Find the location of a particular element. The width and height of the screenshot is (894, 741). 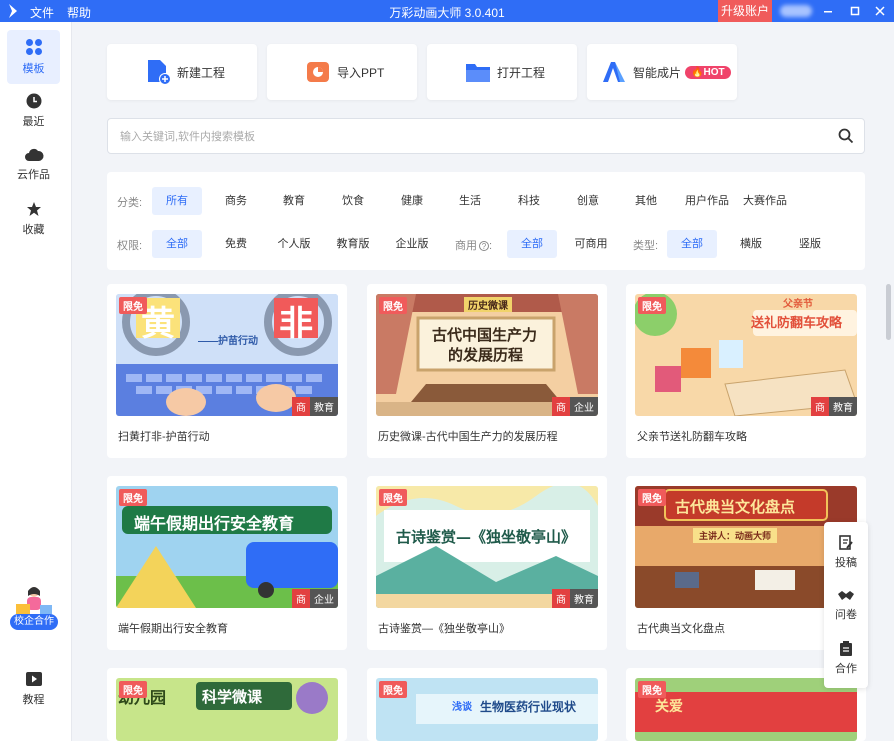

chip-category-contest-works: 大赛作品 is located at coordinates (765, 201).